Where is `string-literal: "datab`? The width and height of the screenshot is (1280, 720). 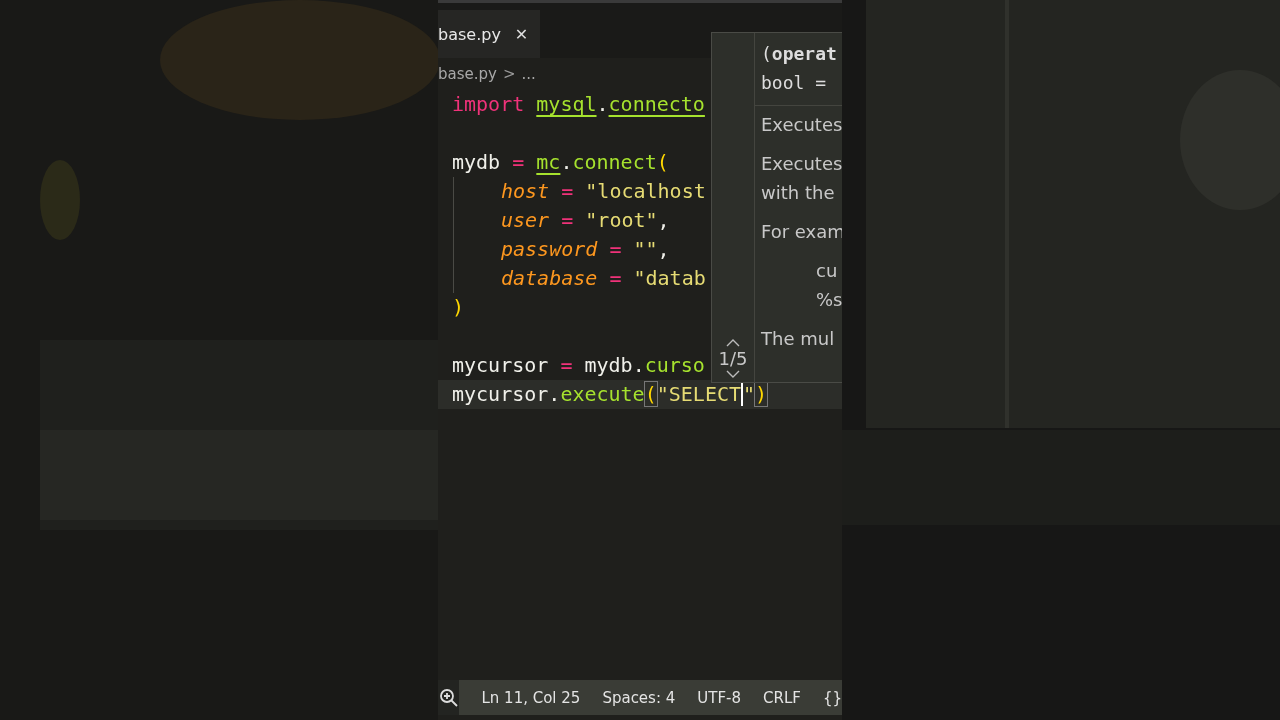 string-literal: "datab is located at coordinates (669, 278).